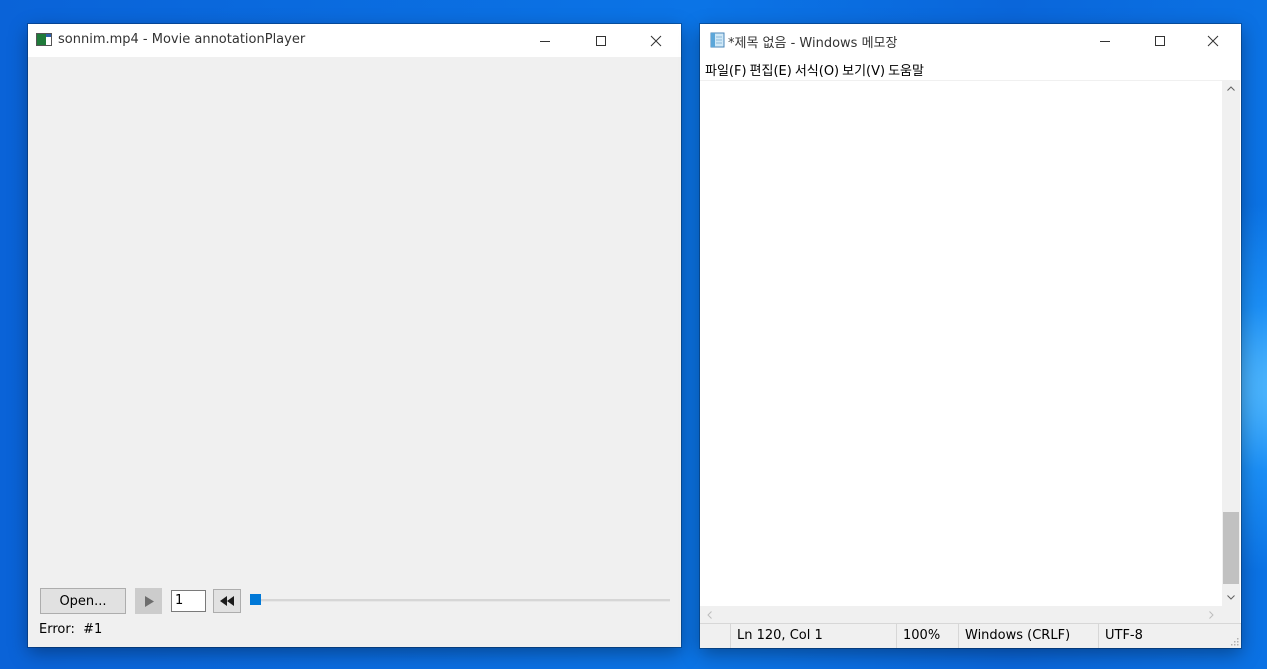  I want to click on player-title: sonnim.mp4 - Movie annotationPlayer, so click(182, 39).